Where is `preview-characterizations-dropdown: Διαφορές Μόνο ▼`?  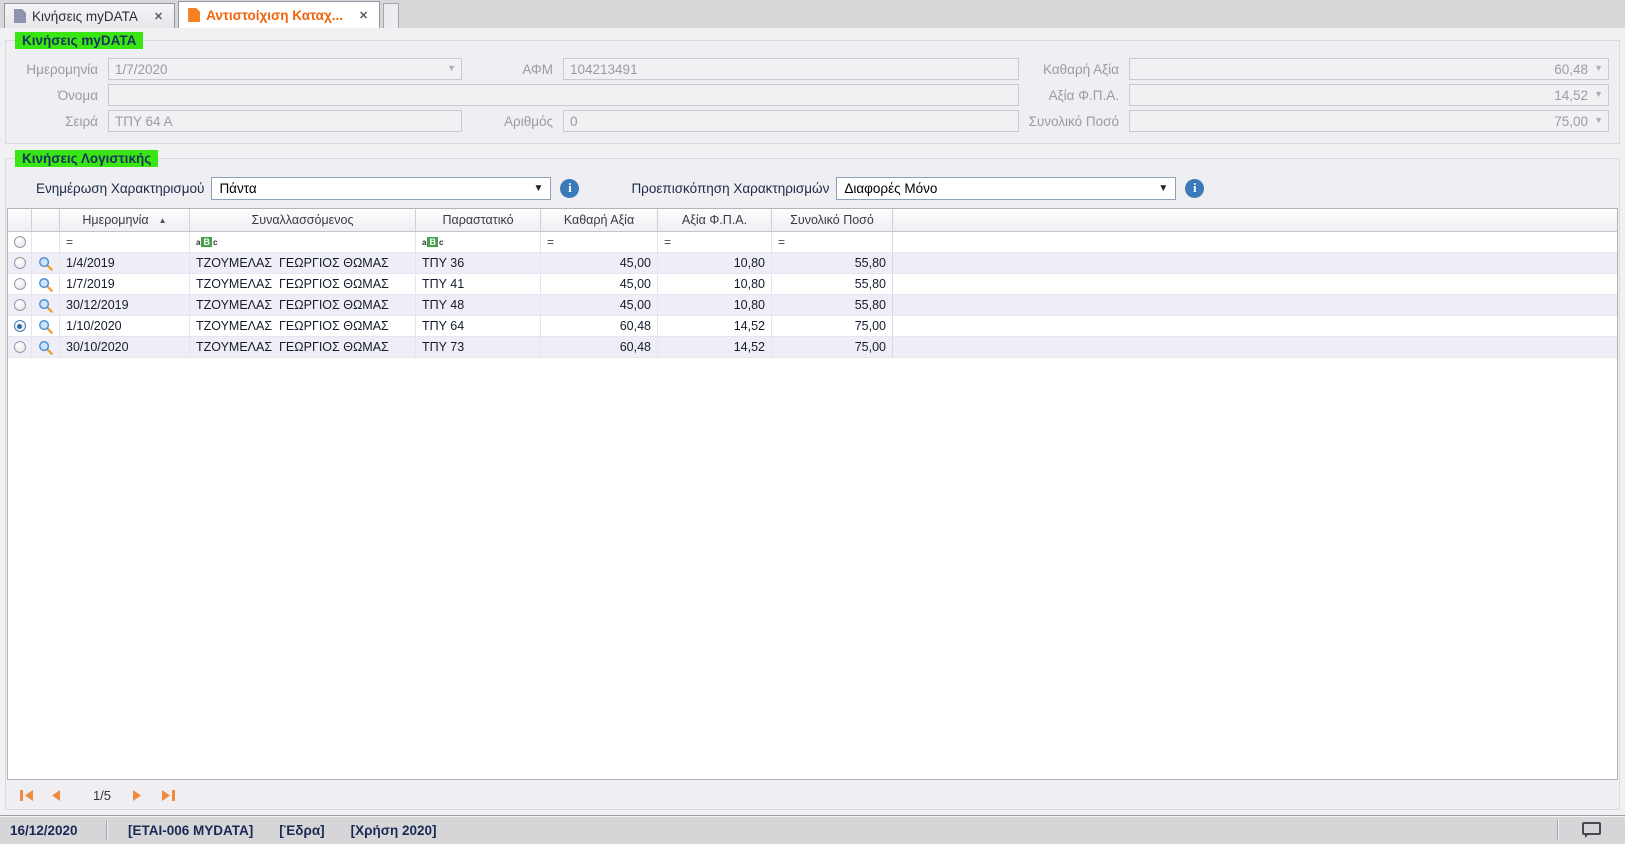 preview-characterizations-dropdown: Διαφορές Μόνο ▼ is located at coordinates (1006, 188).